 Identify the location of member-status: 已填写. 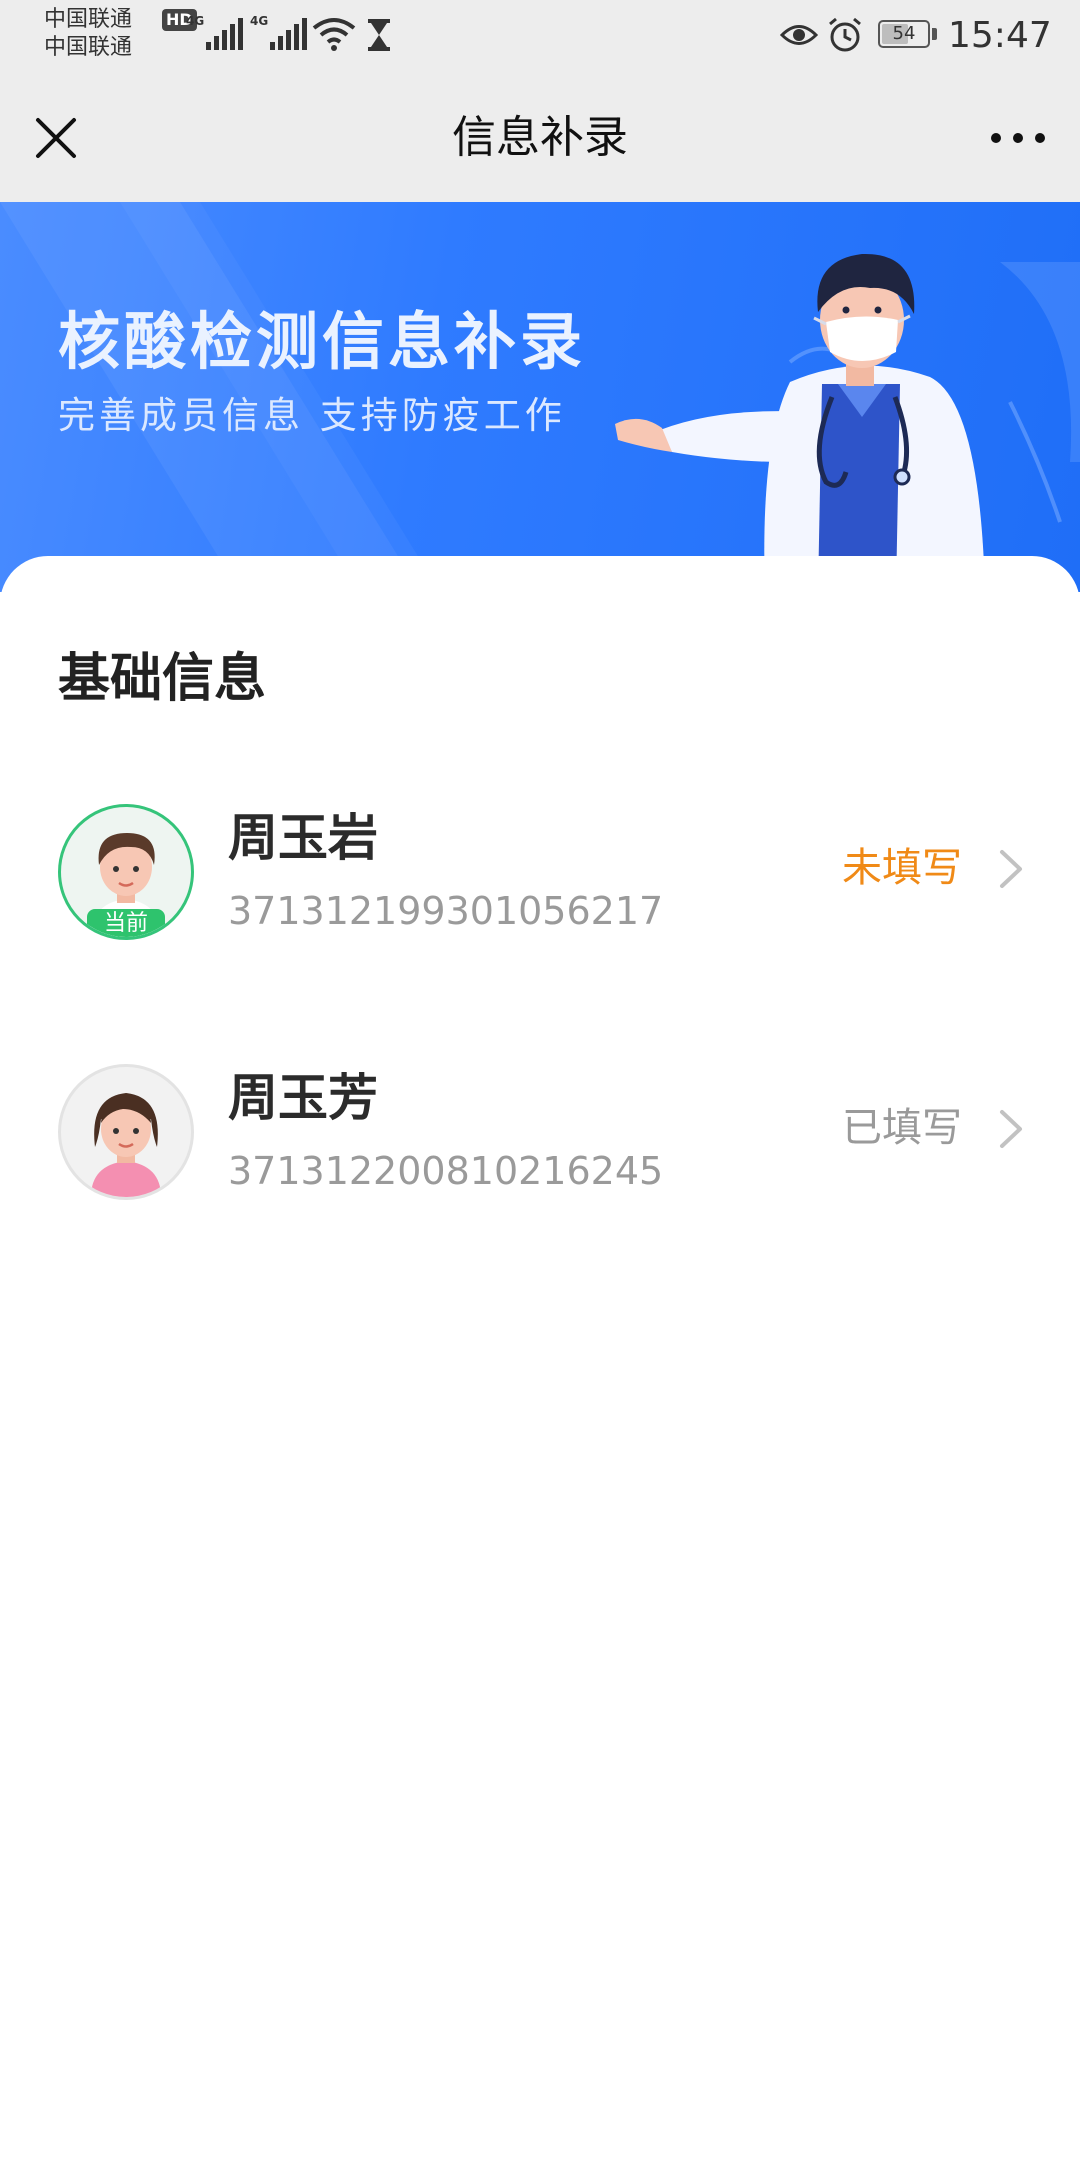
(902, 1128).